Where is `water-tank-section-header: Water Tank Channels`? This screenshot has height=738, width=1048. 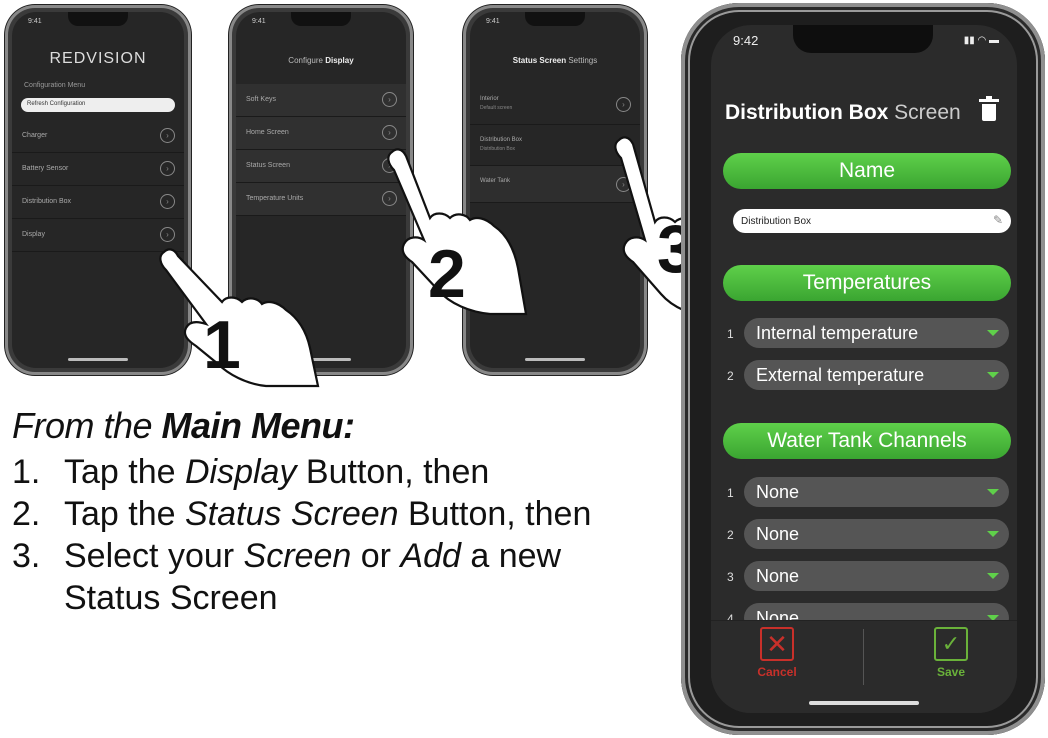
water-tank-section-header: Water Tank Channels is located at coordinates (867, 441).